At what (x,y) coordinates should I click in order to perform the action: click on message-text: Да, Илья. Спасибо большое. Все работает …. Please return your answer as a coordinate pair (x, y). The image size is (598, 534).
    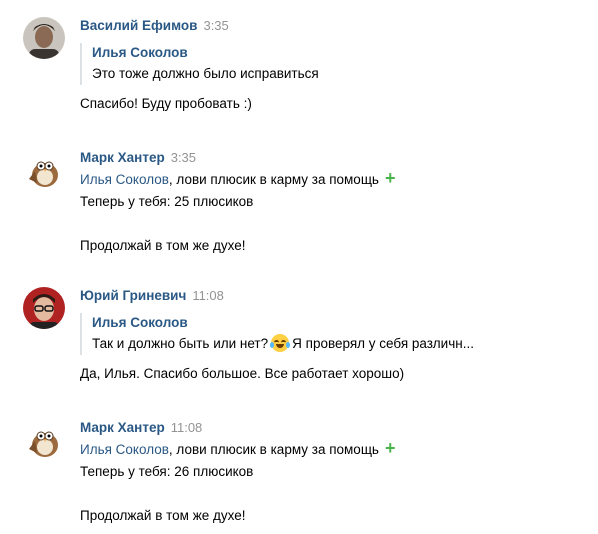
    Looking at the image, I should click on (242, 373).